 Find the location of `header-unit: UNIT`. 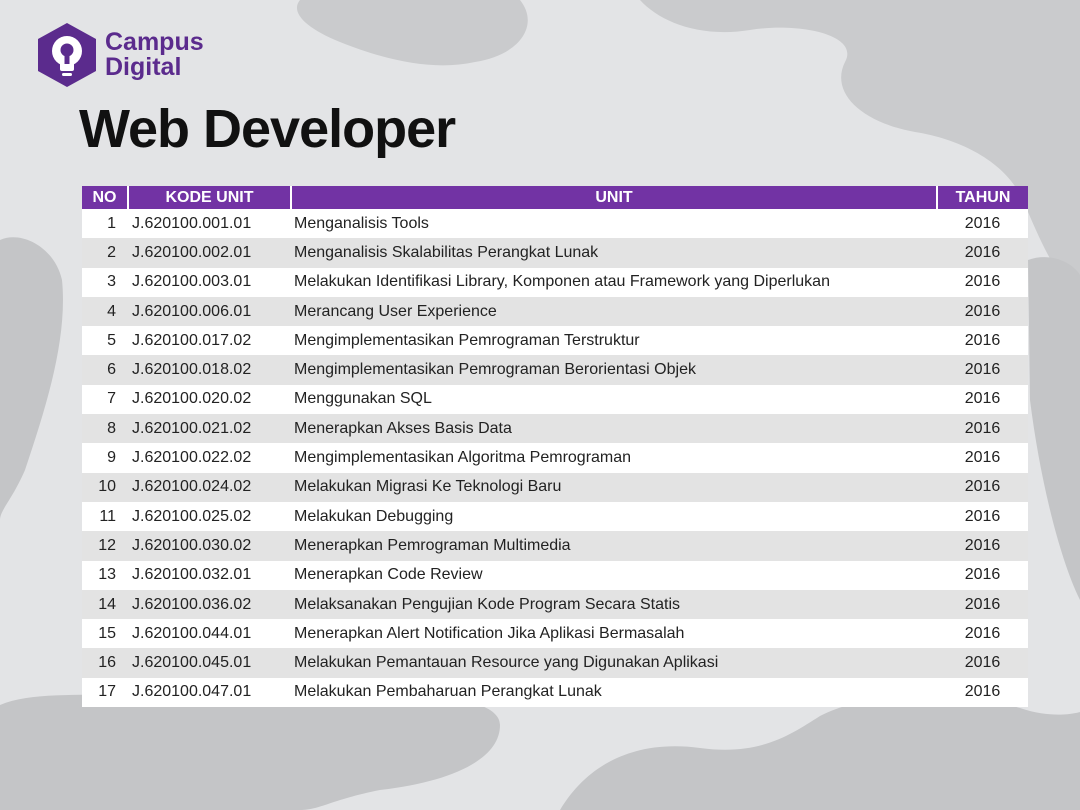

header-unit: UNIT is located at coordinates (614, 197).